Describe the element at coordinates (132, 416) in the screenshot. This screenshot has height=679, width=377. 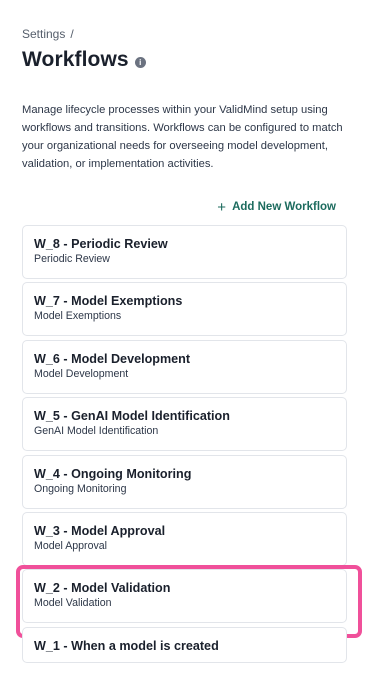
I see `workflow-title: W_5 - GenAI Model Identification` at that location.